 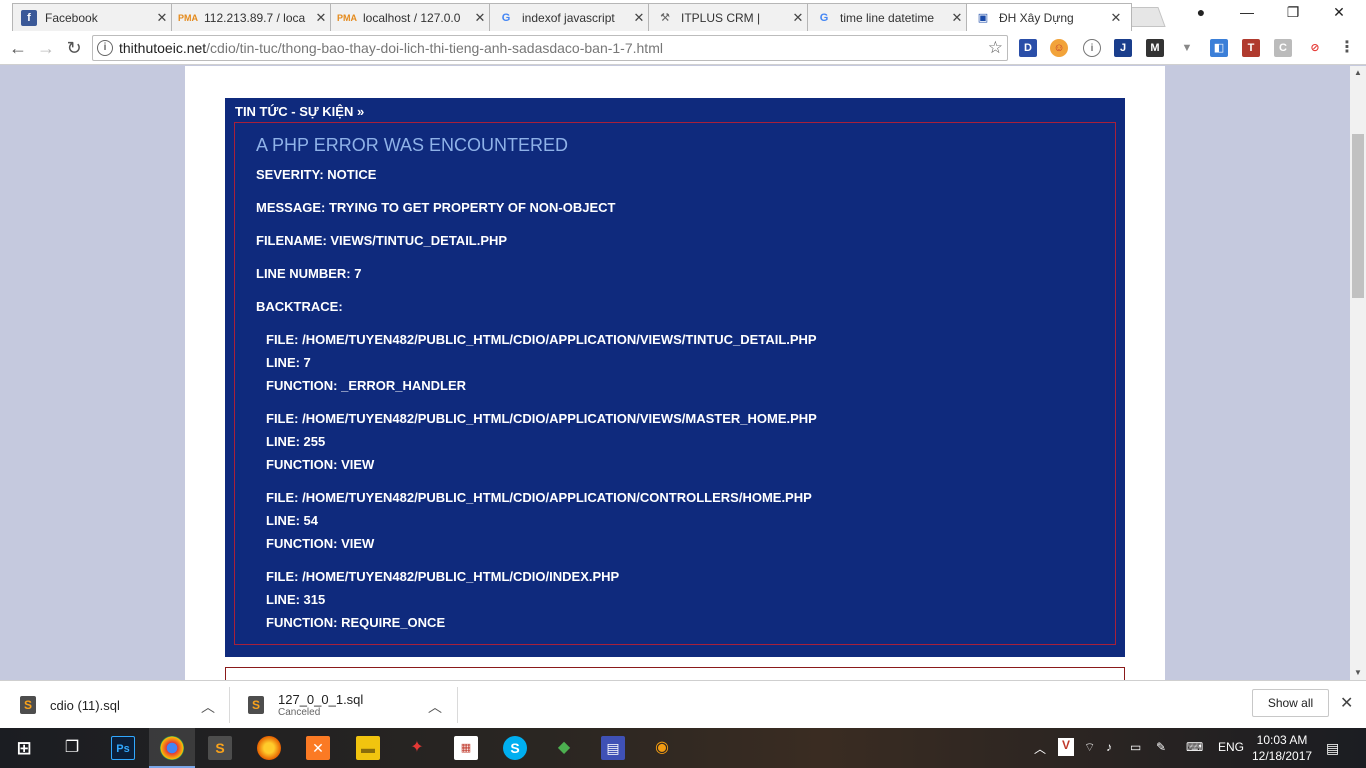 What do you see at coordinates (1066, 747) in the screenshot?
I see `tray-v-icon: V` at bounding box center [1066, 747].